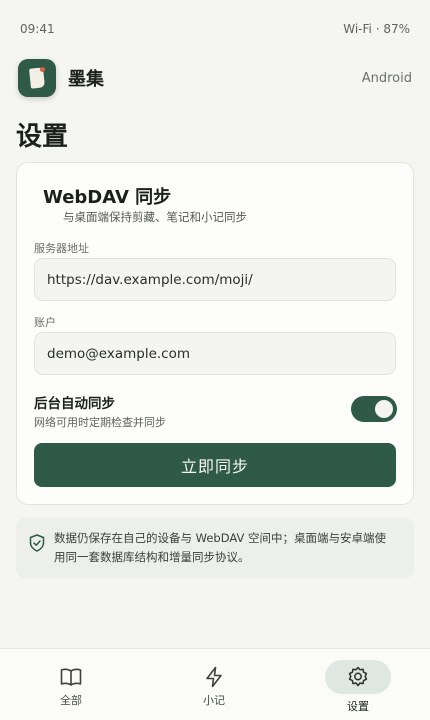  I want to click on auto-sync-title: 后台自动同步, so click(74, 404).